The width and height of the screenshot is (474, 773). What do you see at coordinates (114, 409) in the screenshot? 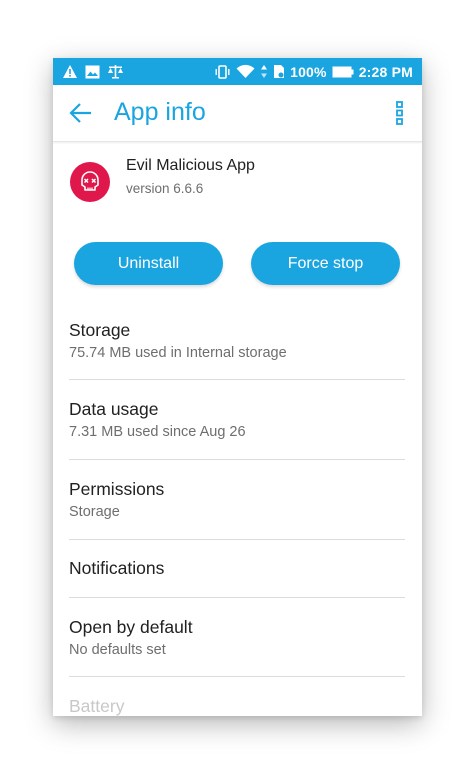
I see `data-usage-title: Data usage` at bounding box center [114, 409].